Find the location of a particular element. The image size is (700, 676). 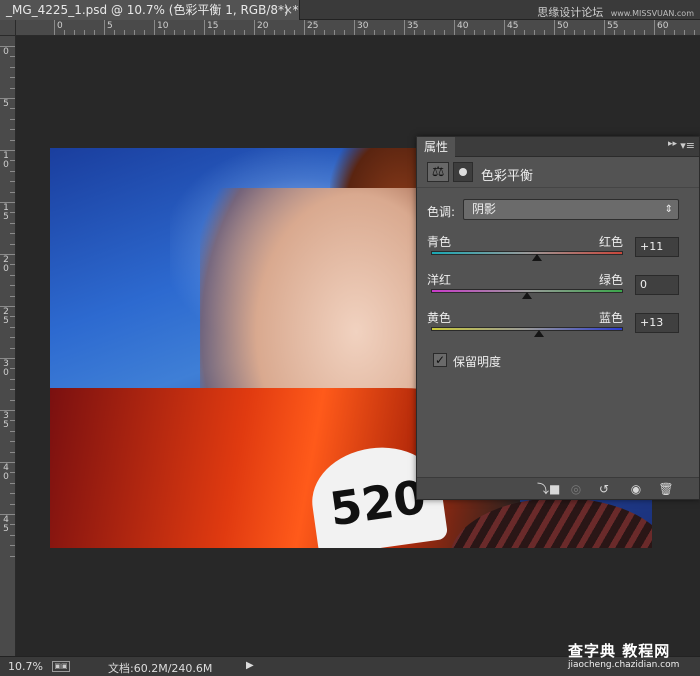

adjustment-title: 色彩平衡 is located at coordinates (507, 176).